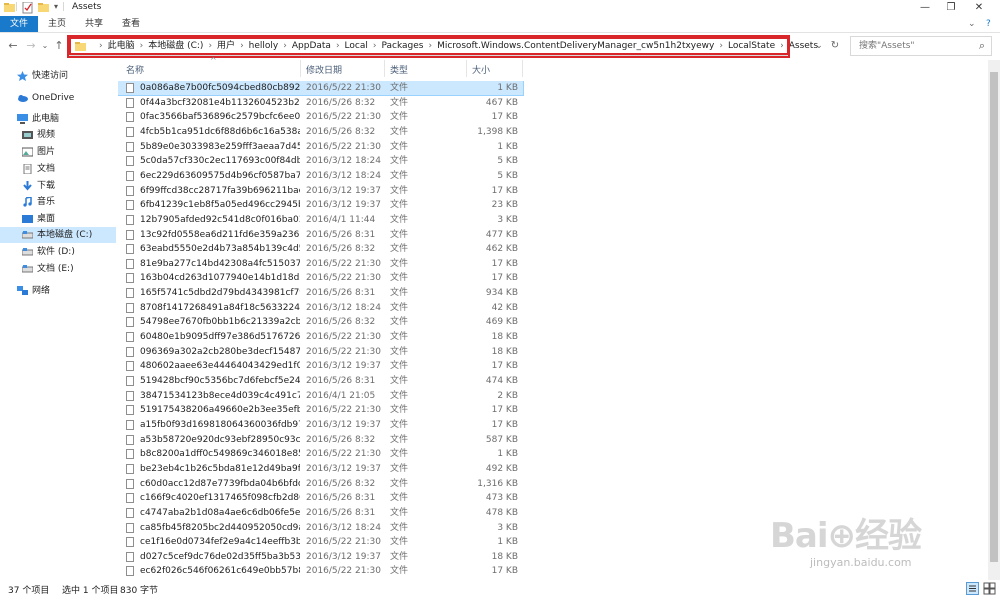 The height and width of the screenshot is (597, 1000). I want to click on forward-button: →, so click(31, 46).